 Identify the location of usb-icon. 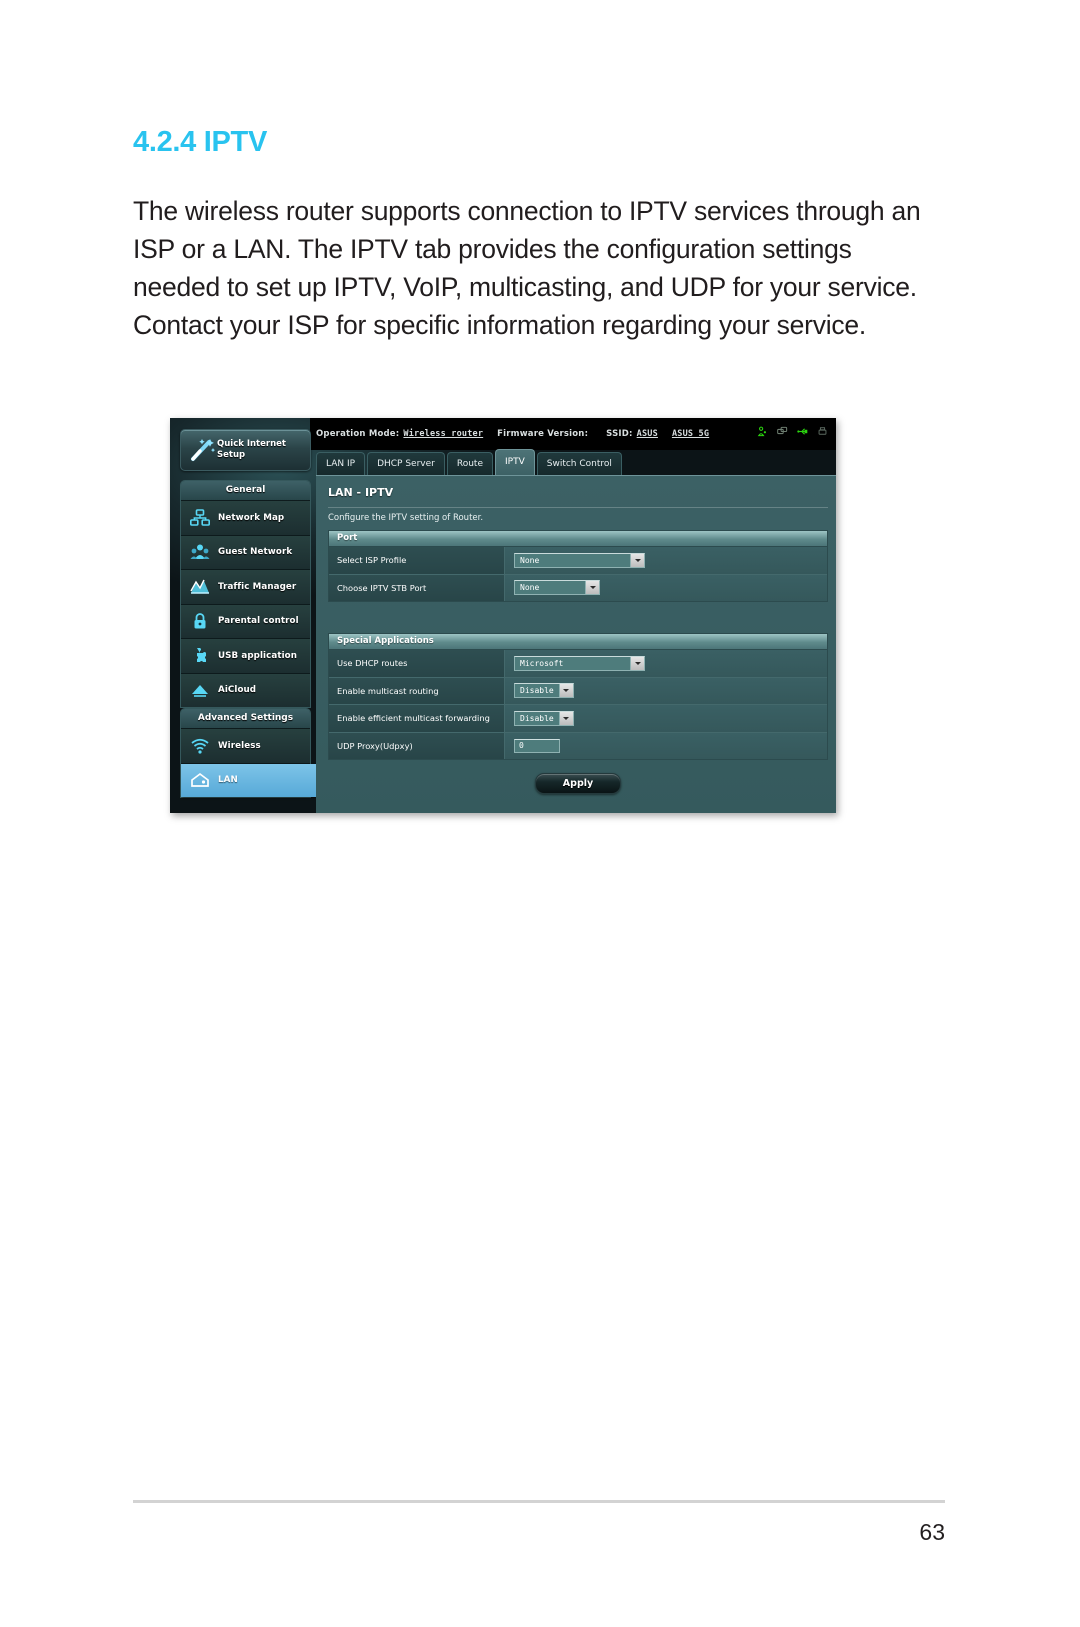
(802, 431).